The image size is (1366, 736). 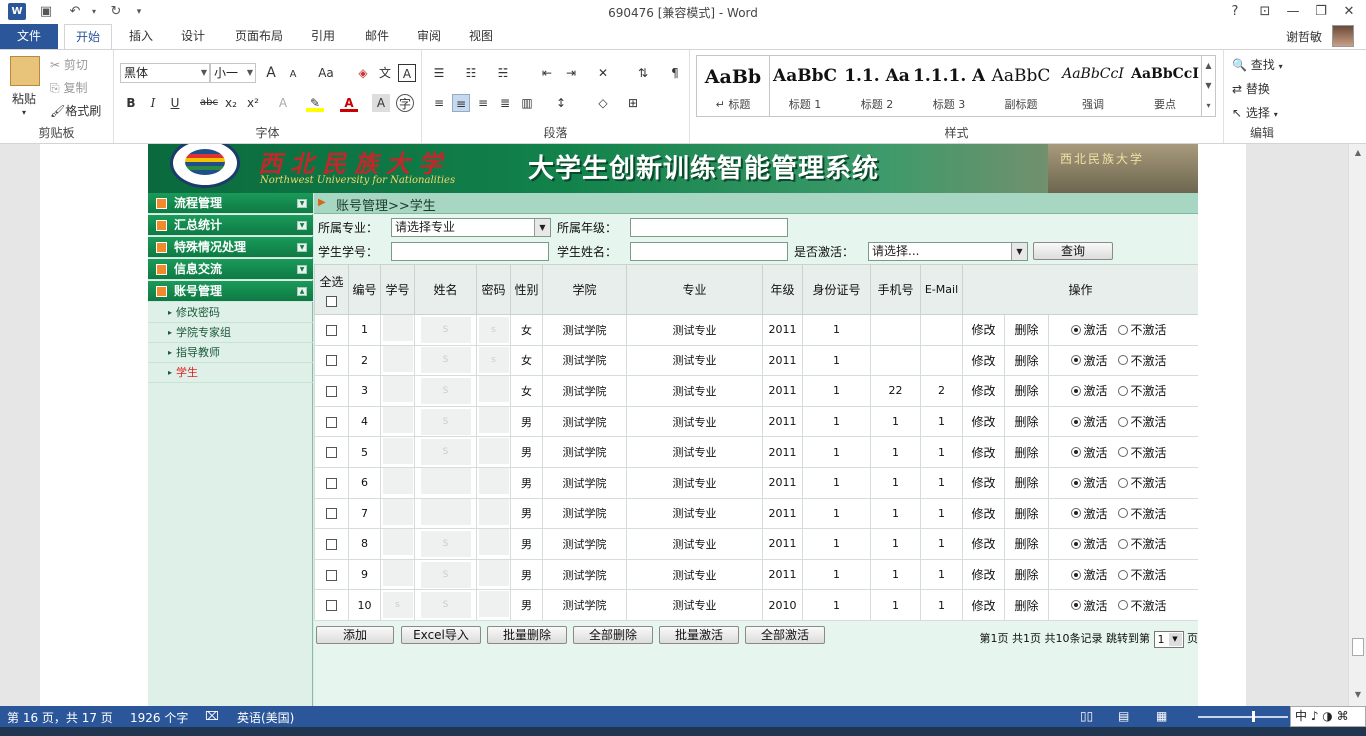 What do you see at coordinates (259, 36) in the screenshot?
I see `tab-page-layout: 页面布局` at bounding box center [259, 36].